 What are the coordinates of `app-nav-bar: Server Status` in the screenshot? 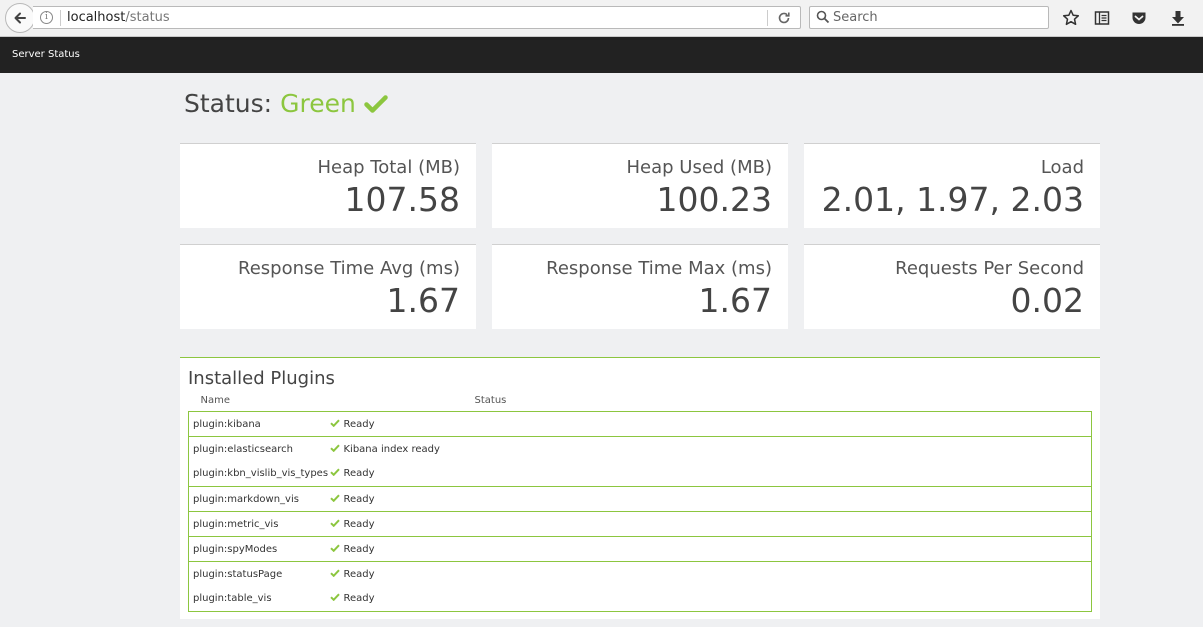 It's located at (601, 55).